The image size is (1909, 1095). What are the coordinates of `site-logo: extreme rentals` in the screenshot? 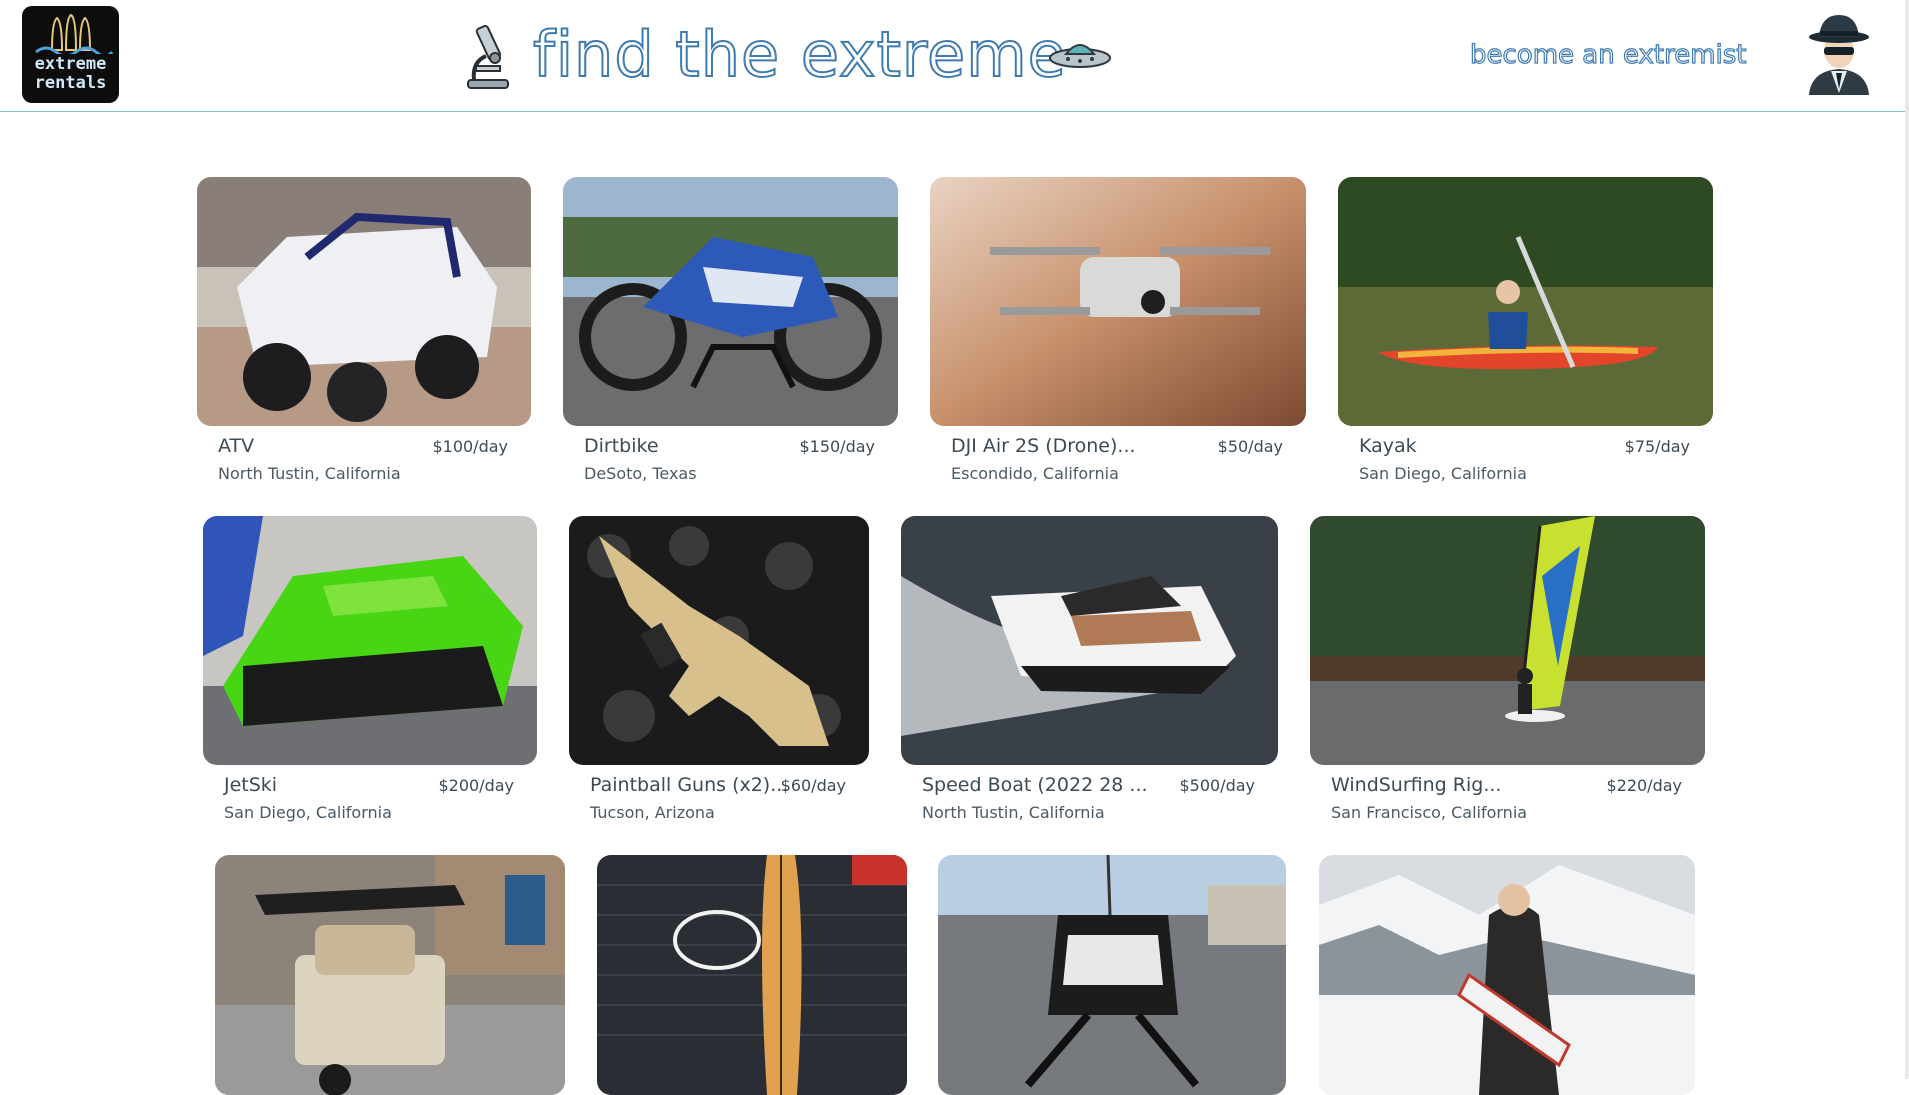 It's located at (70, 54).